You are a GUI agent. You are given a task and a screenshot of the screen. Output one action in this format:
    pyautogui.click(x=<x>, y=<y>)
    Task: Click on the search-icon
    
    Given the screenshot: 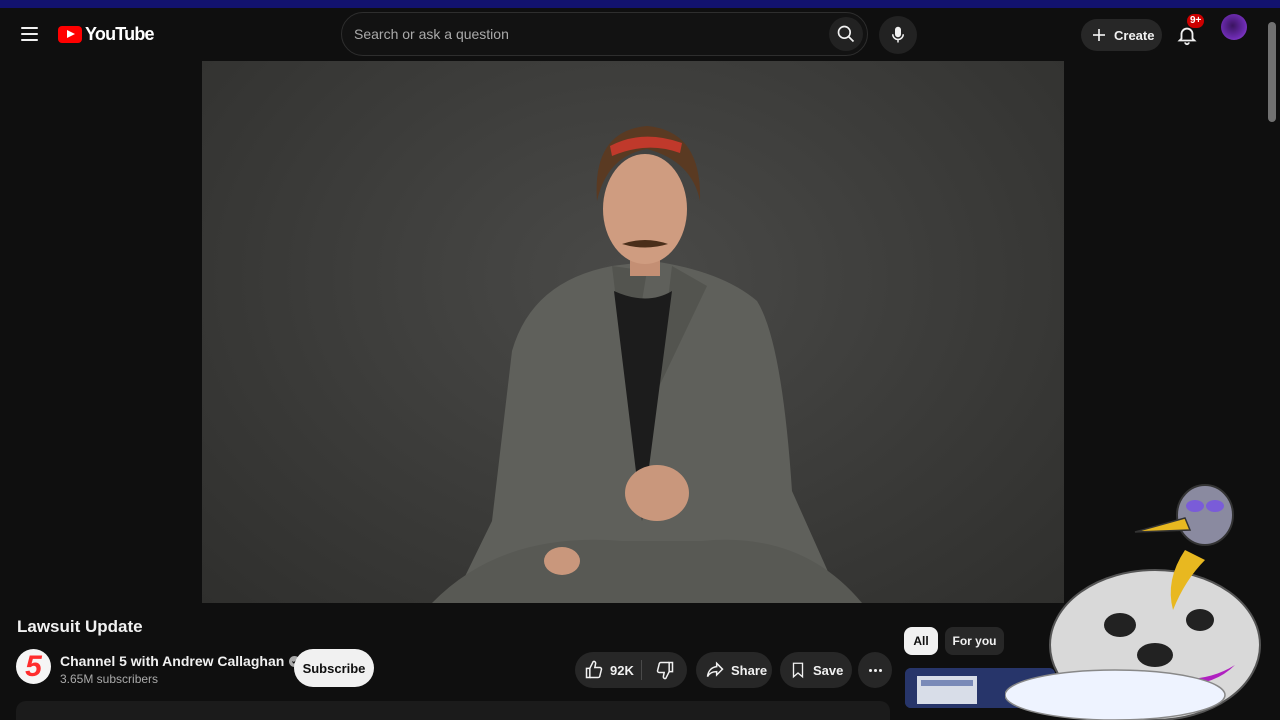 What is the action you would take?
    pyautogui.click(x=846, y=34)
    